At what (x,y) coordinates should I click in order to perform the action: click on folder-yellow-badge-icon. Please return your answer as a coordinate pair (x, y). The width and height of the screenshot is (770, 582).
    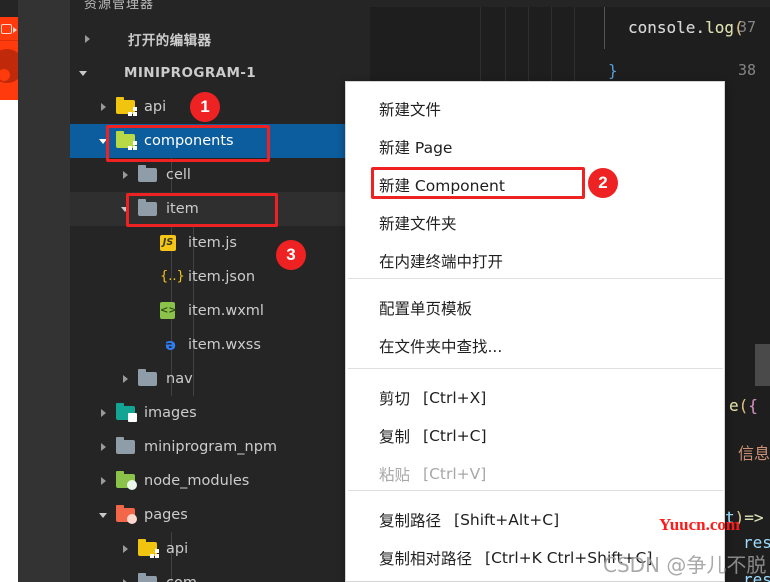
    Looking at the image, I should click on (148, 548).